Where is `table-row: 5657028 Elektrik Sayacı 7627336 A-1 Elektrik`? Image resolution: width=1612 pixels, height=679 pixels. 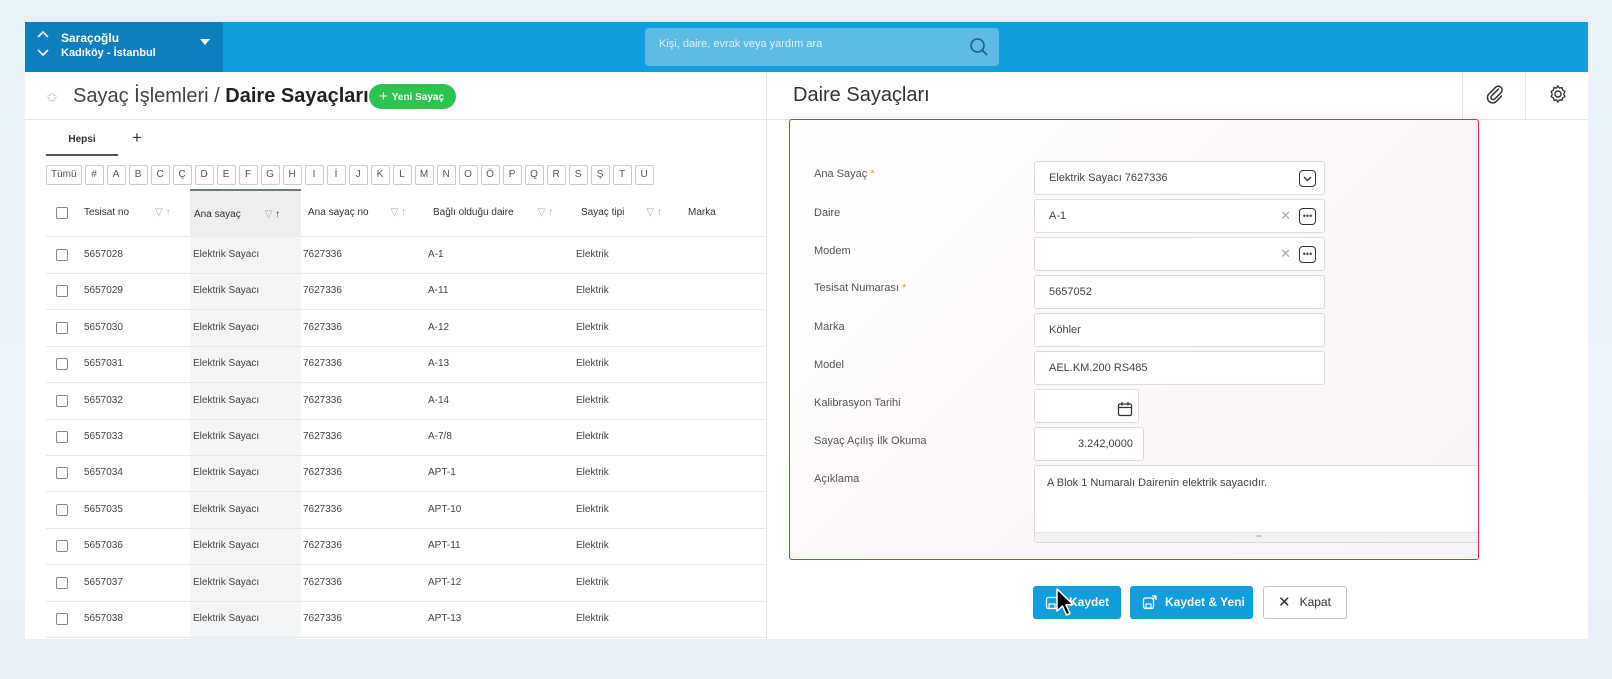
table-row: 5657028 Elektrik Sayacı 7627336 A-1 Elektrik is located at coordinates (406, 255).